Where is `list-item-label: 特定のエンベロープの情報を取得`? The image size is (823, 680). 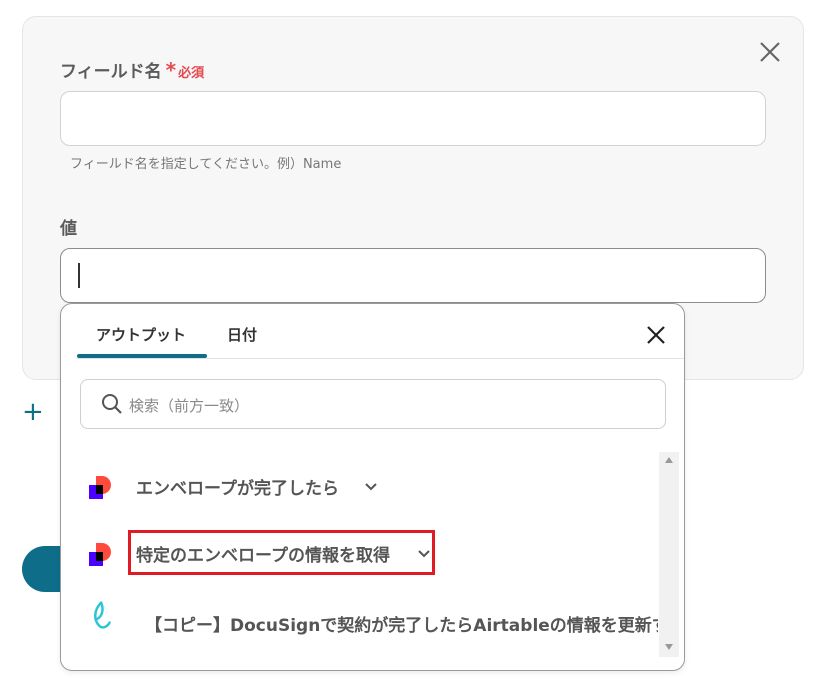
list-item-label: 特定のエンベロープの情報を取得 is located at coordinates (263, 556).